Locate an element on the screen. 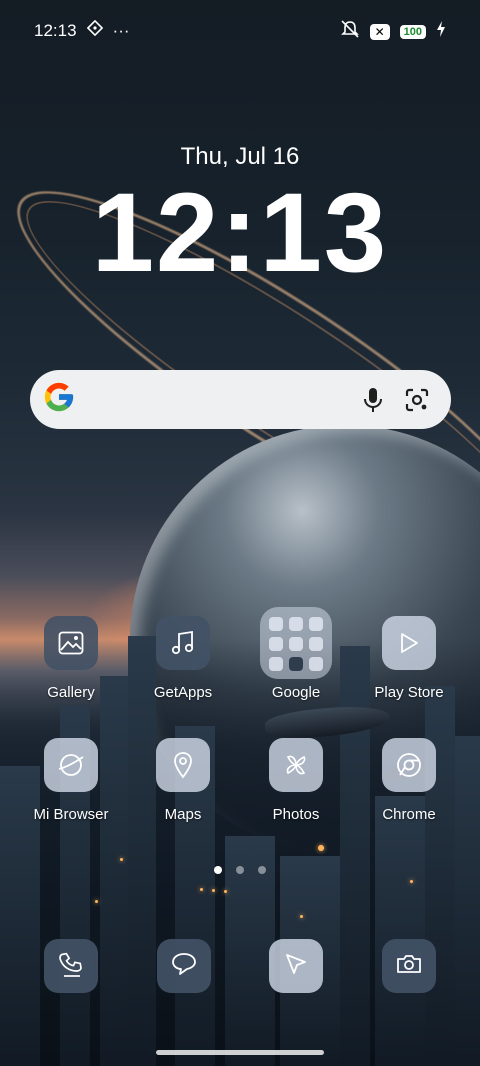  cursor-icon is located at coordinates (296, 966).